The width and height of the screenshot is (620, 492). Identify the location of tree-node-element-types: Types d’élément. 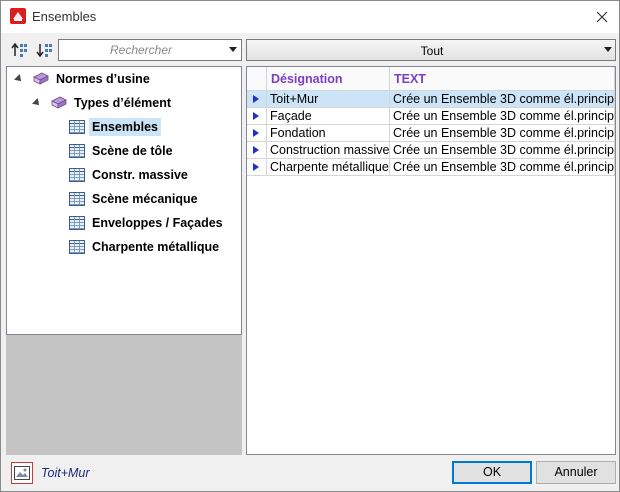
(103, 103).